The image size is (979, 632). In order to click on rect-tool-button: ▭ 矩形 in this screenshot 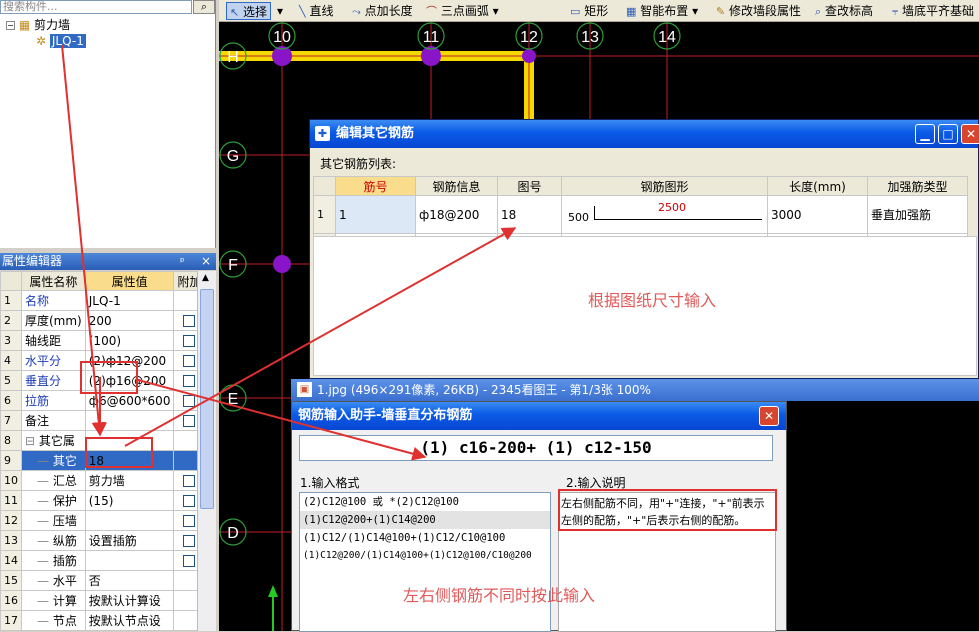, I will do `click(589, 11)`.